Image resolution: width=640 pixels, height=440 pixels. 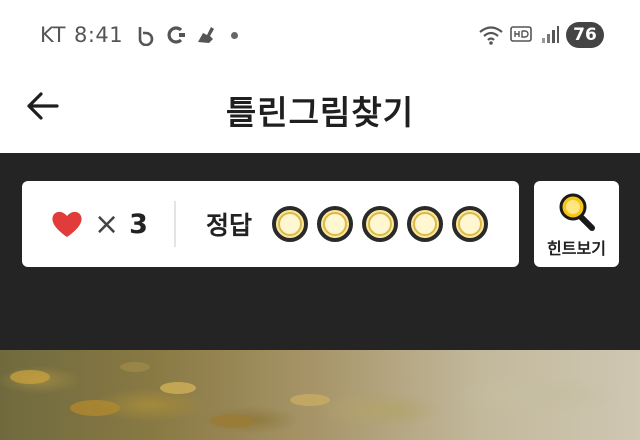 What do you see at coordinates (175, 224) in the screenshot?
I see `divider` at bounding box center [175, 224].